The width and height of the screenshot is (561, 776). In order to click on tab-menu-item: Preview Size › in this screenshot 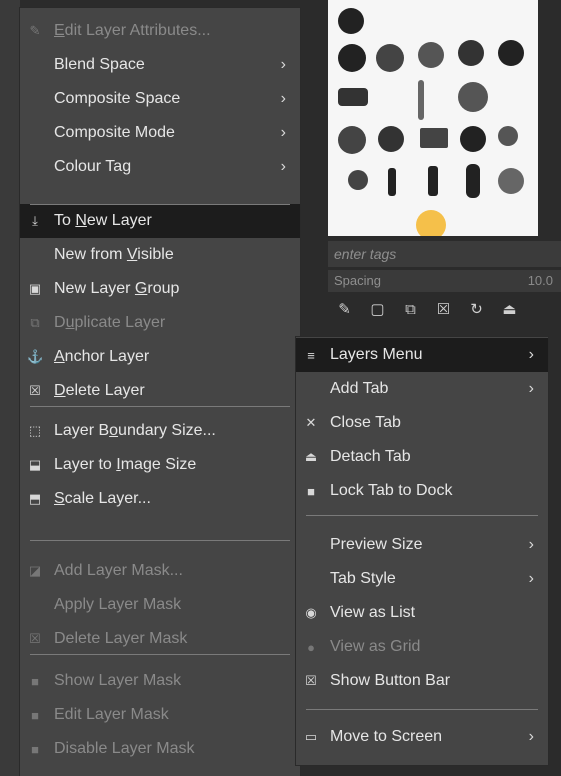, I will do `click(422, 545)`.